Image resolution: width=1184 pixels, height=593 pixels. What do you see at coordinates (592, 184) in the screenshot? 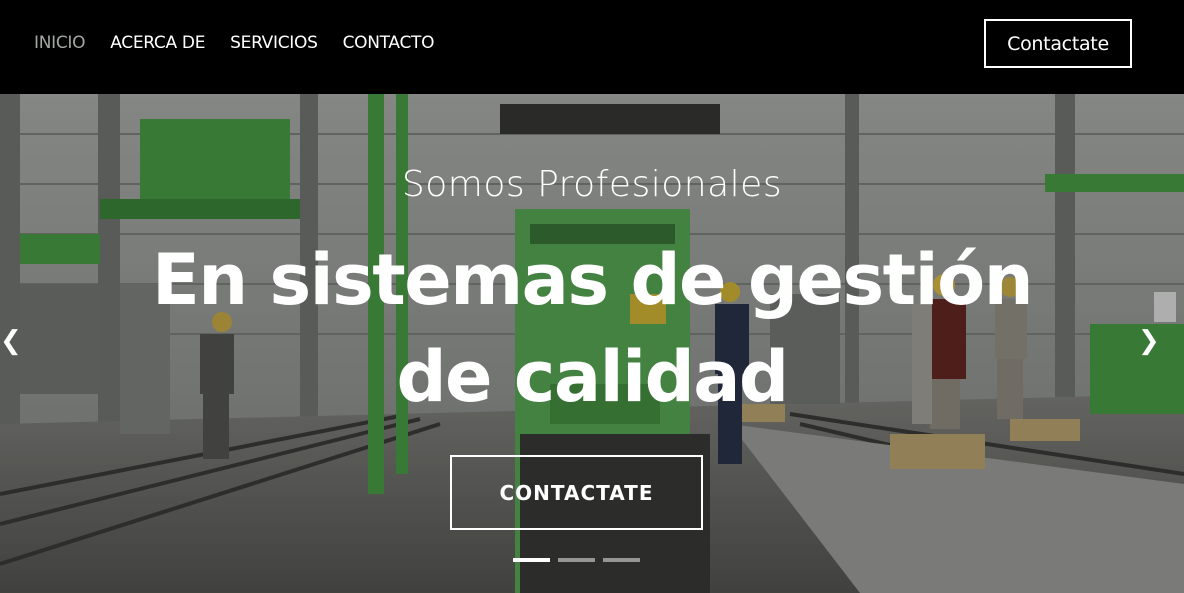
I see `hero-subtitle: Somos Profesionales` at bounding box center [592, 184].